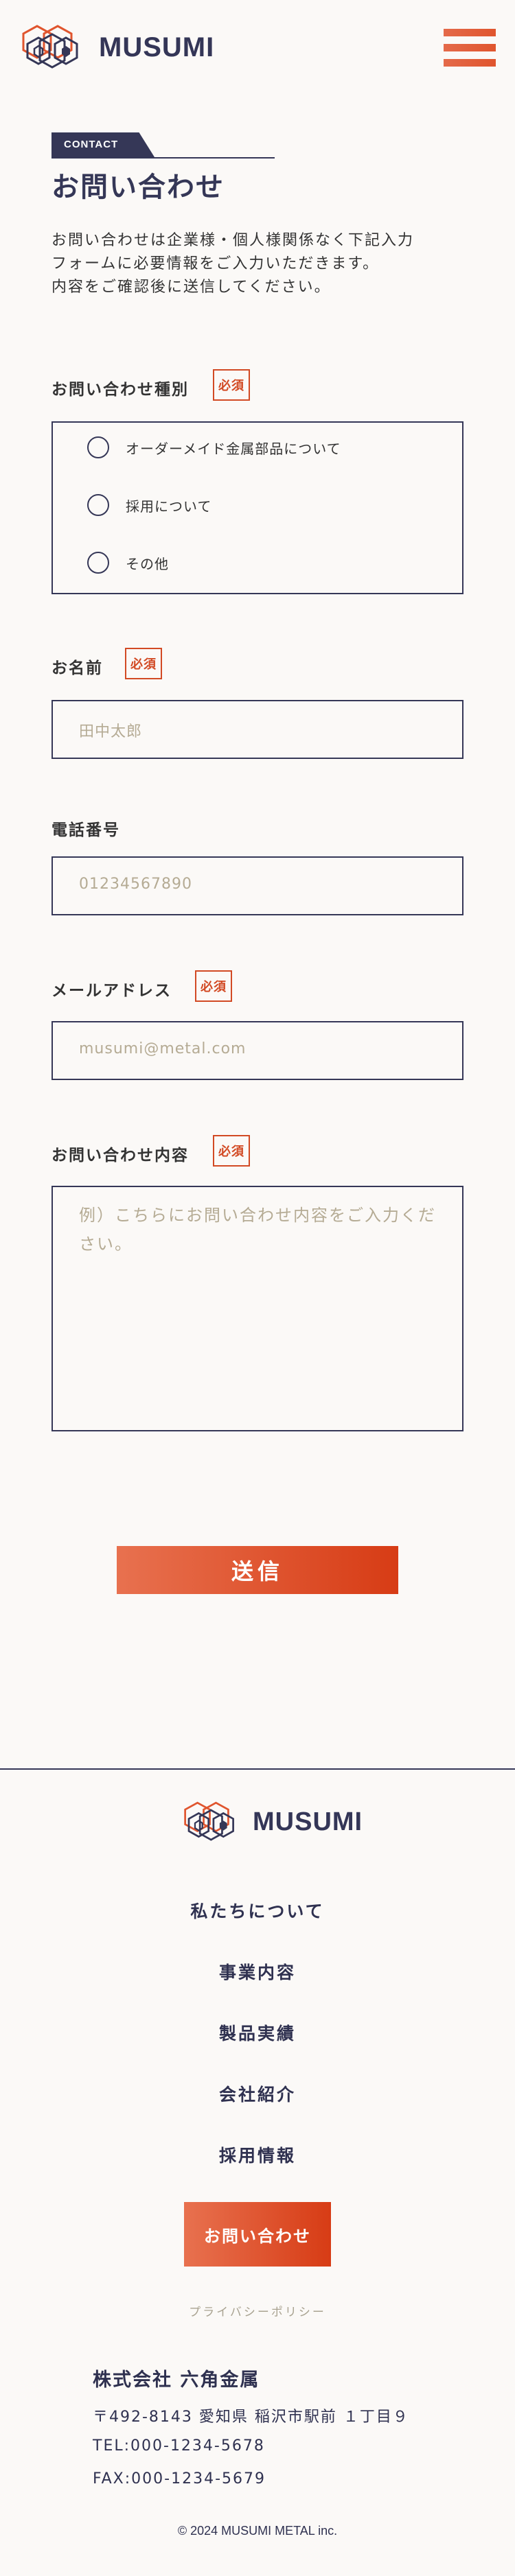 The image size is (515, 2576). Describe the element at coordinates (257, 2032) in the screenshot. I see `footer-nav-products: 製品実績` at that location.